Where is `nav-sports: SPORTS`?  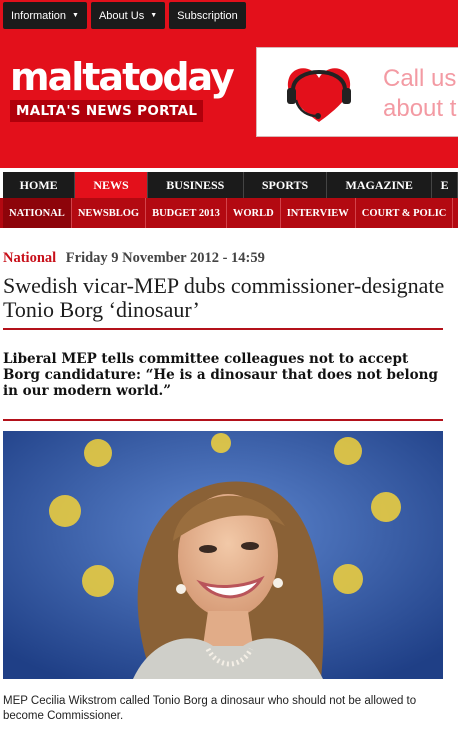
nav-sports: SPORTS is located at coordinates (286, 185).